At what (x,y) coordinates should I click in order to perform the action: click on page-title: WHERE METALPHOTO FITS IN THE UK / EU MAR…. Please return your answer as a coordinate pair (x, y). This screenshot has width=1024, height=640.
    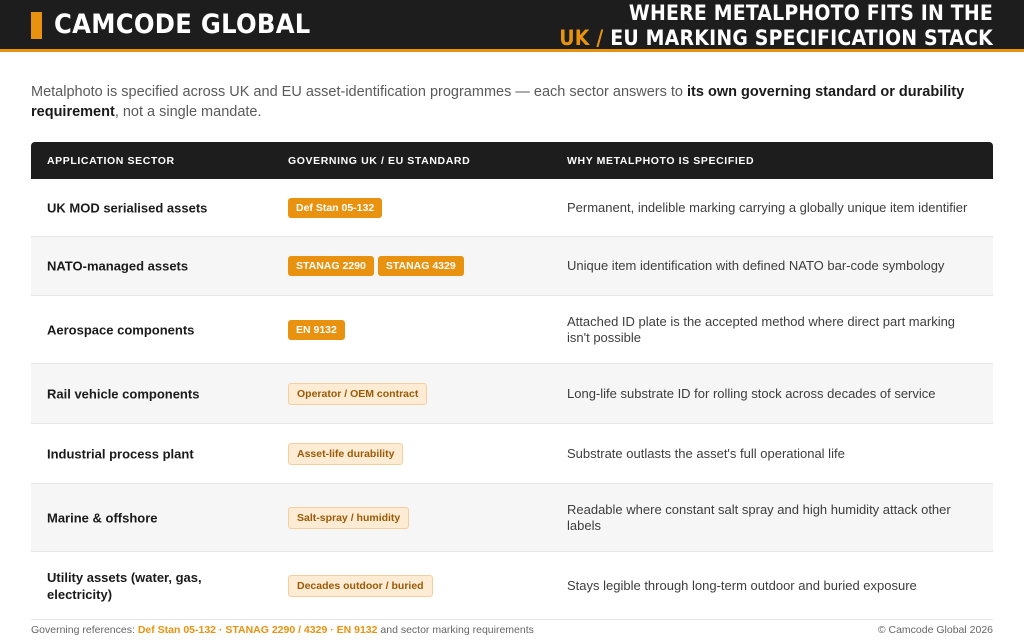
    Looking at the image, I should click on (776, 26).